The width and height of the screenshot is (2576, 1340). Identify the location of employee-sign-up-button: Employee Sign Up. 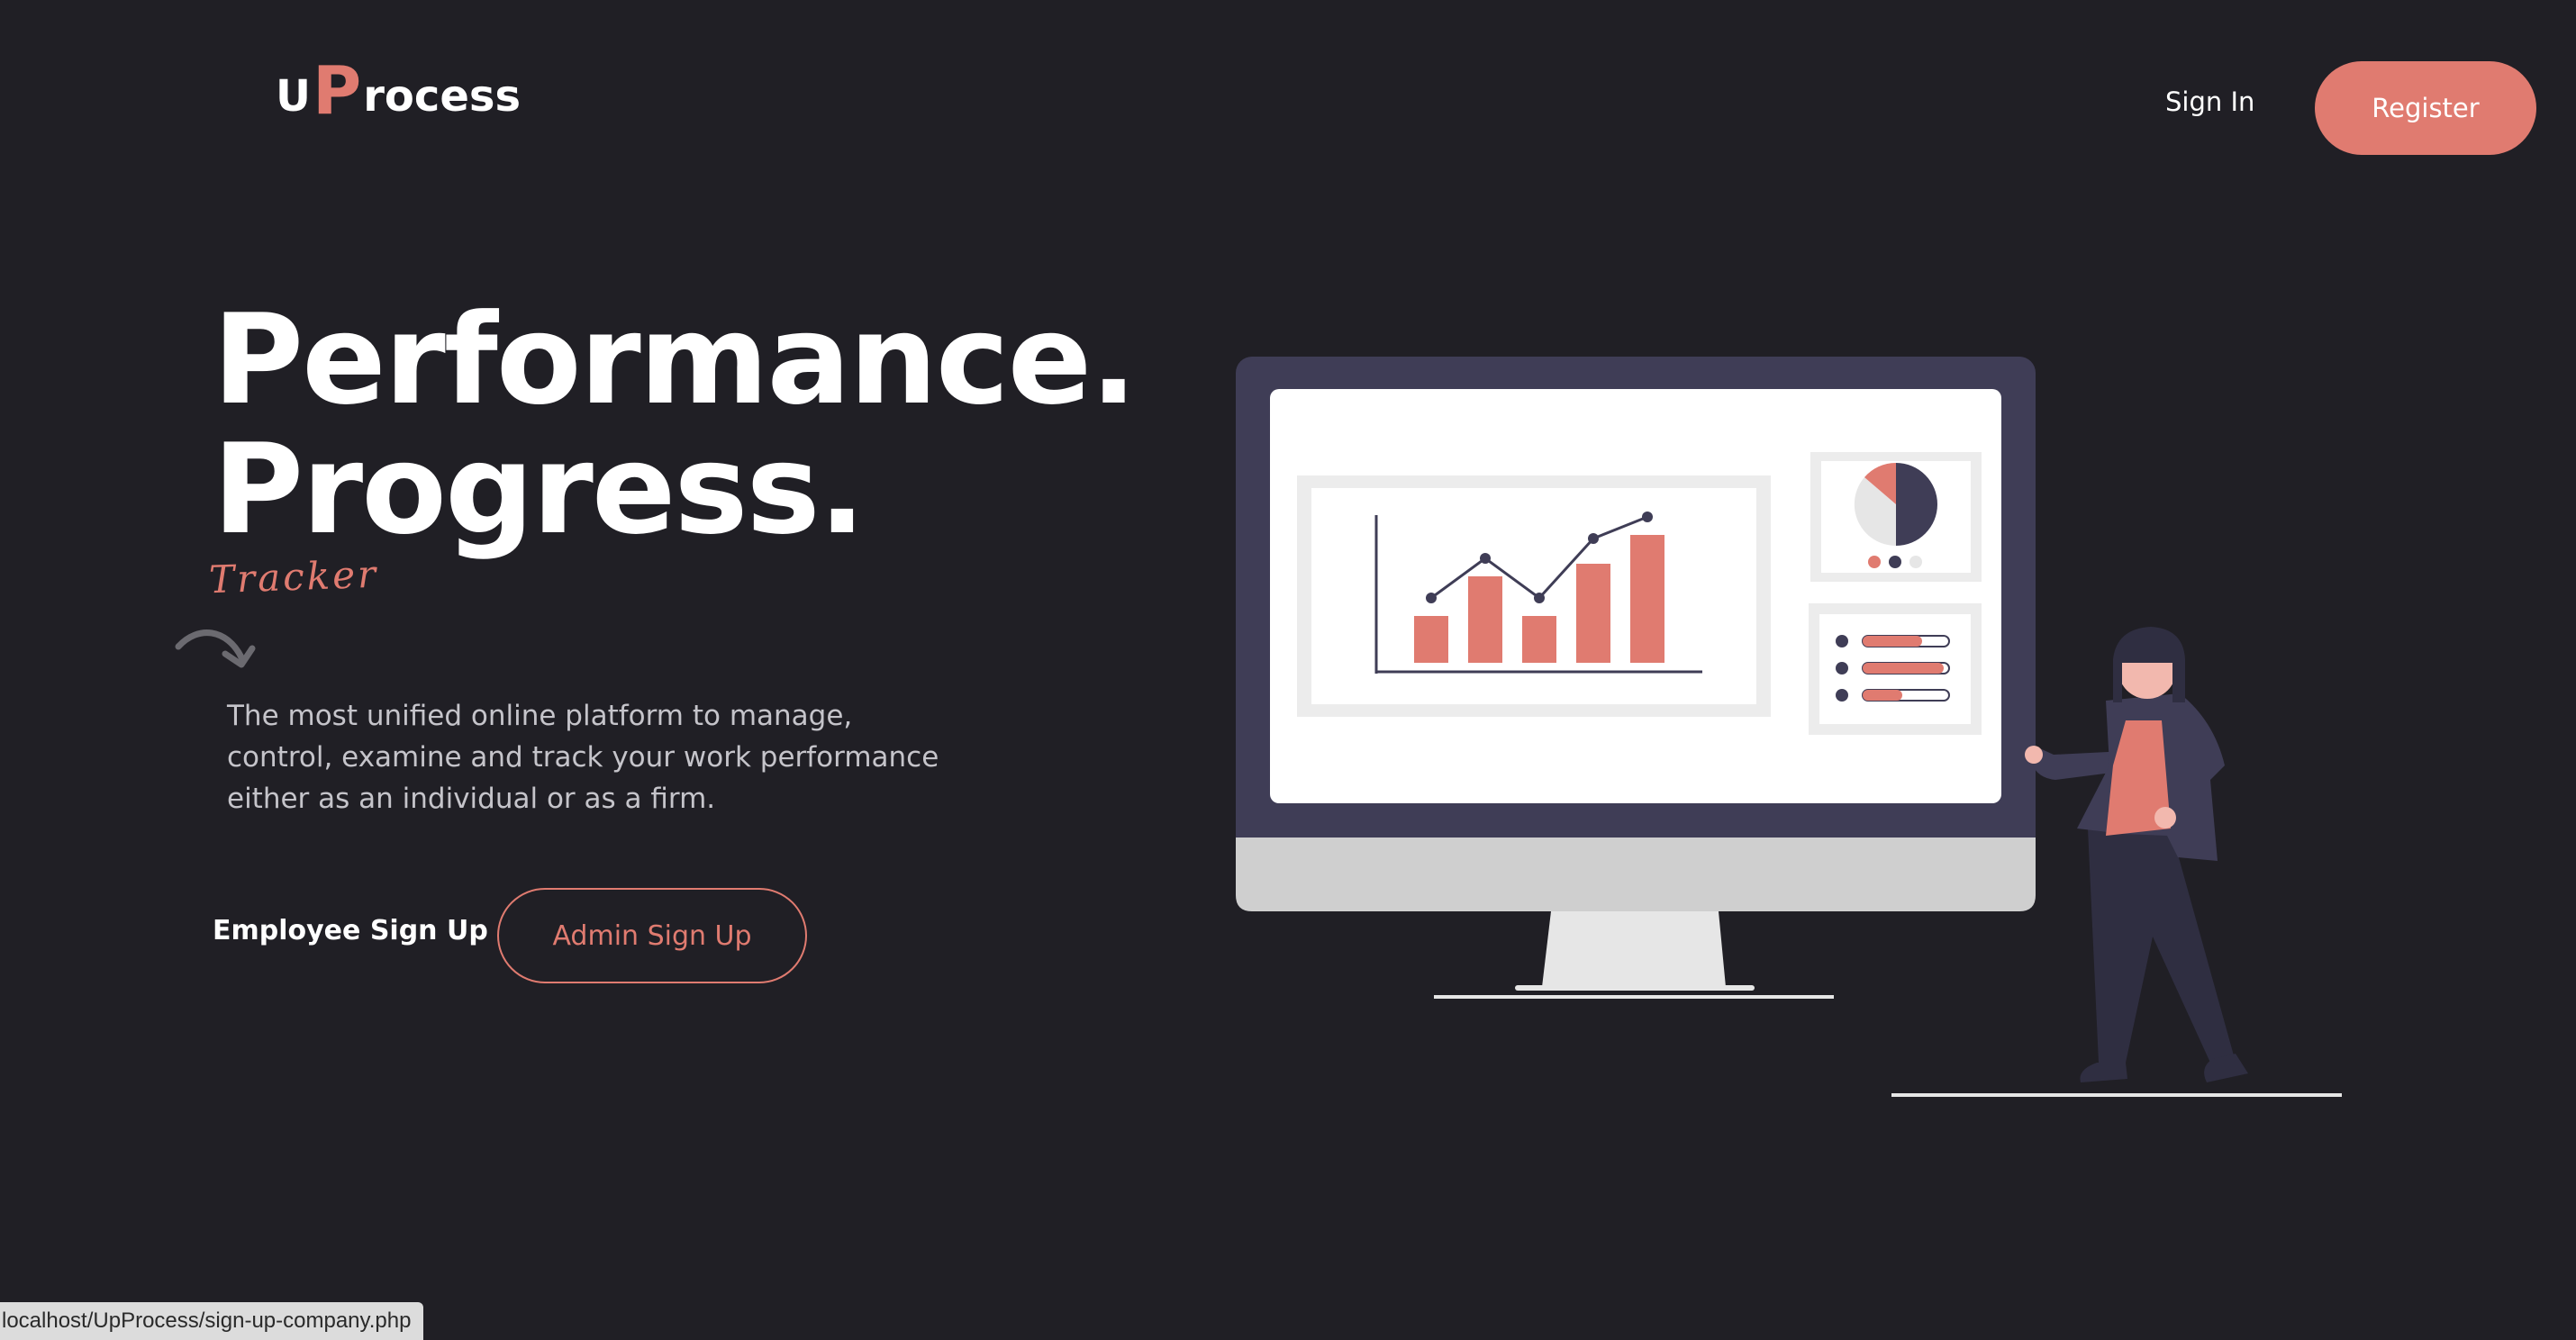
(350, 930).